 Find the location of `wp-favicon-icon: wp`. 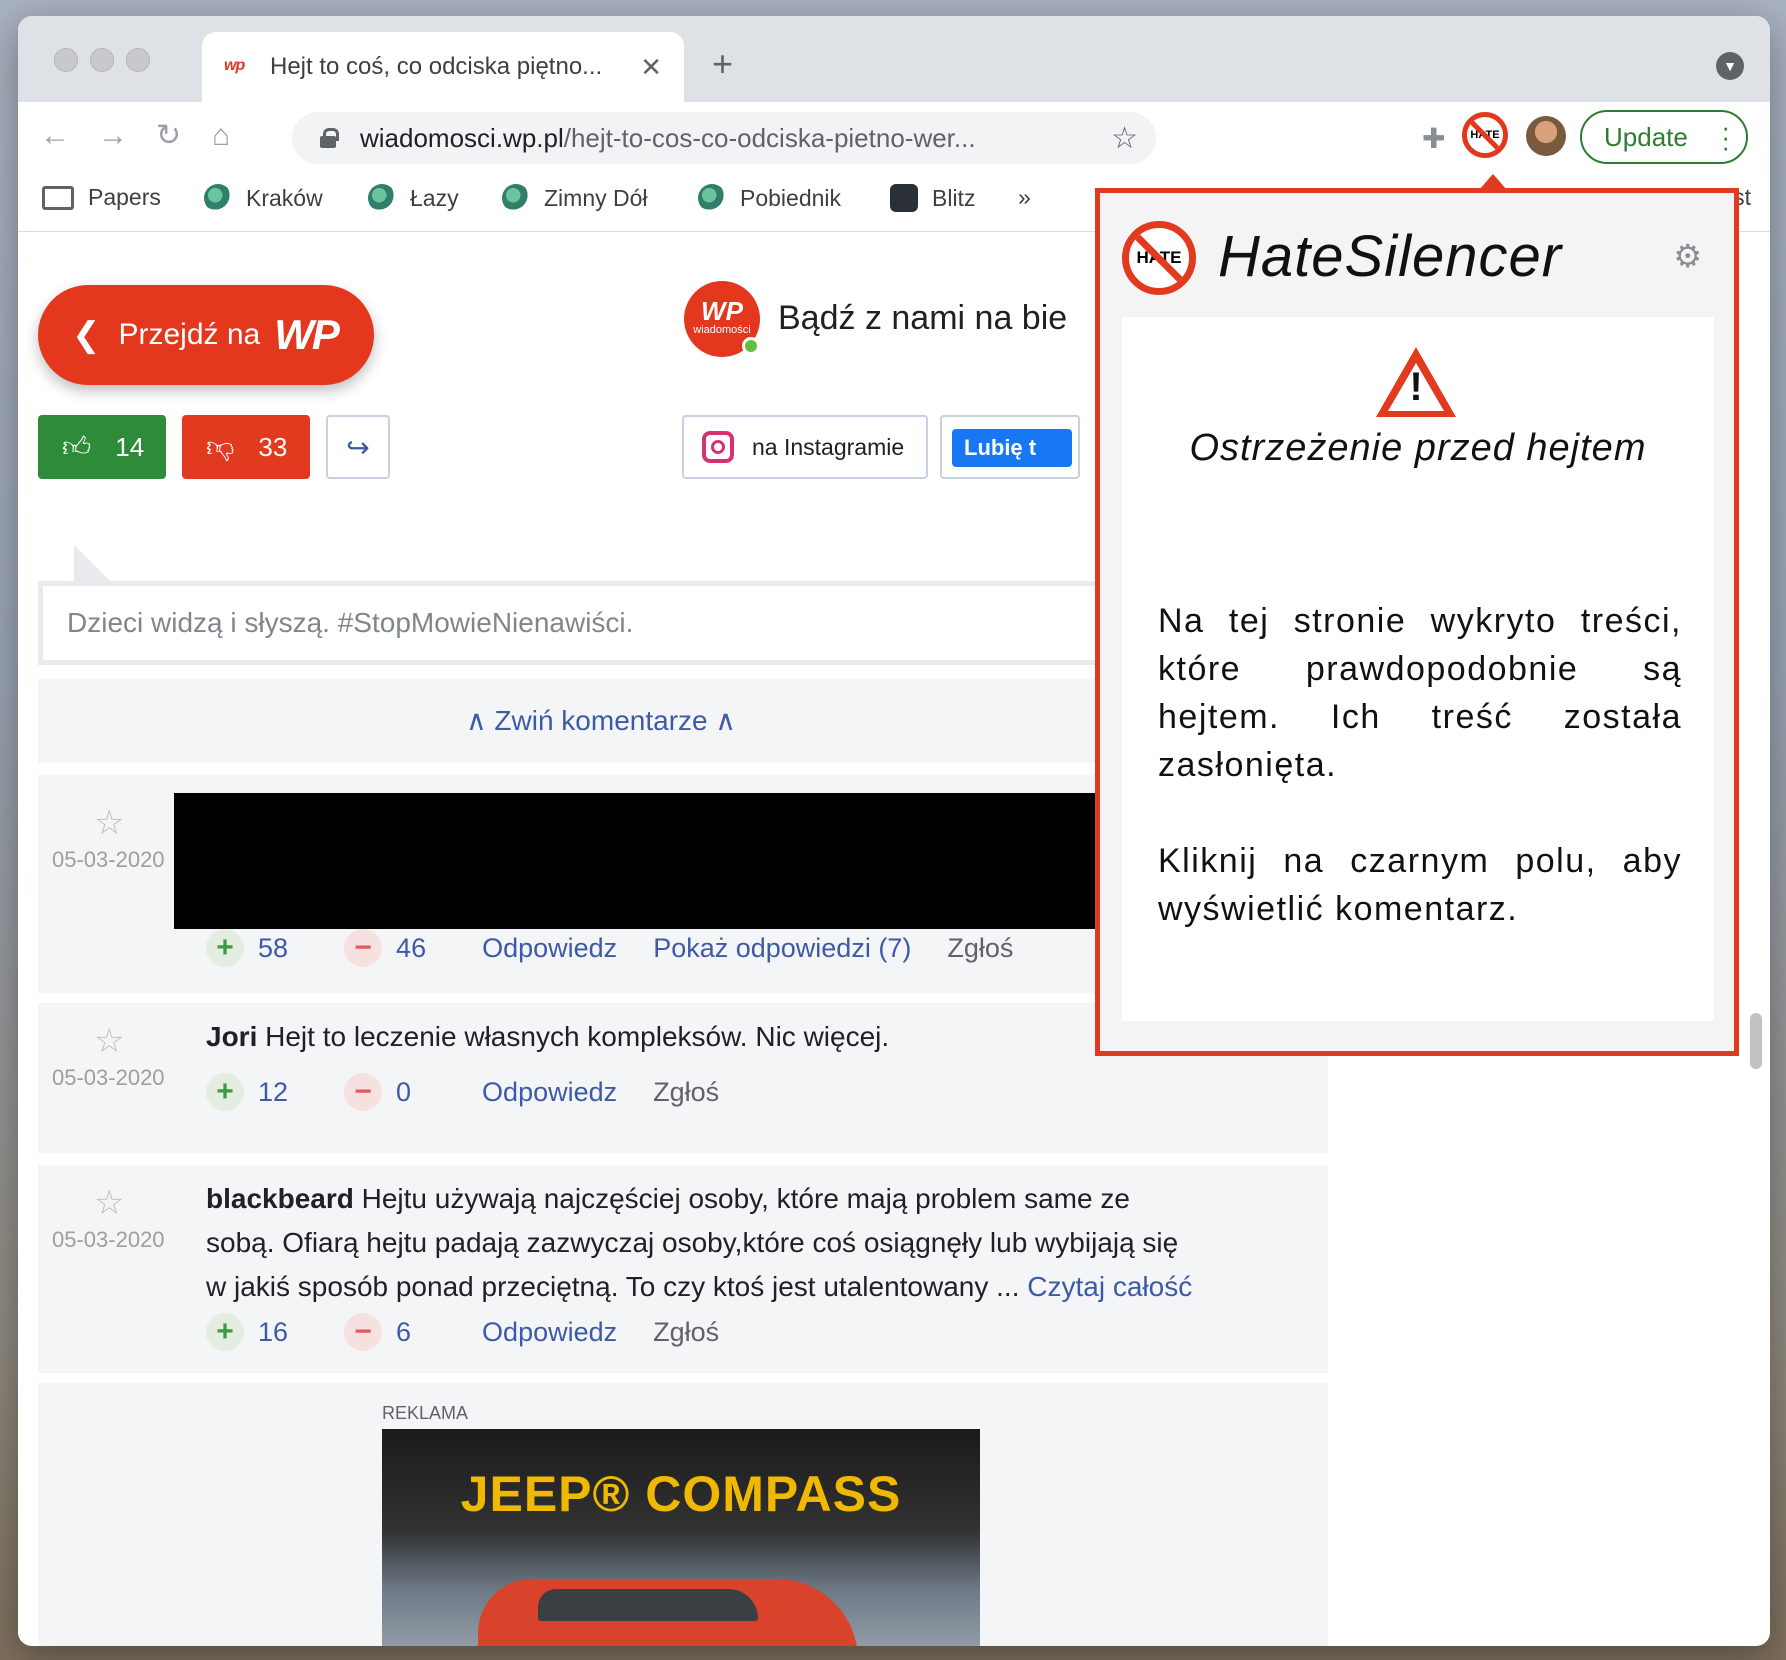

wp-favicon-icon: wp is located at coordinates (234, 65).